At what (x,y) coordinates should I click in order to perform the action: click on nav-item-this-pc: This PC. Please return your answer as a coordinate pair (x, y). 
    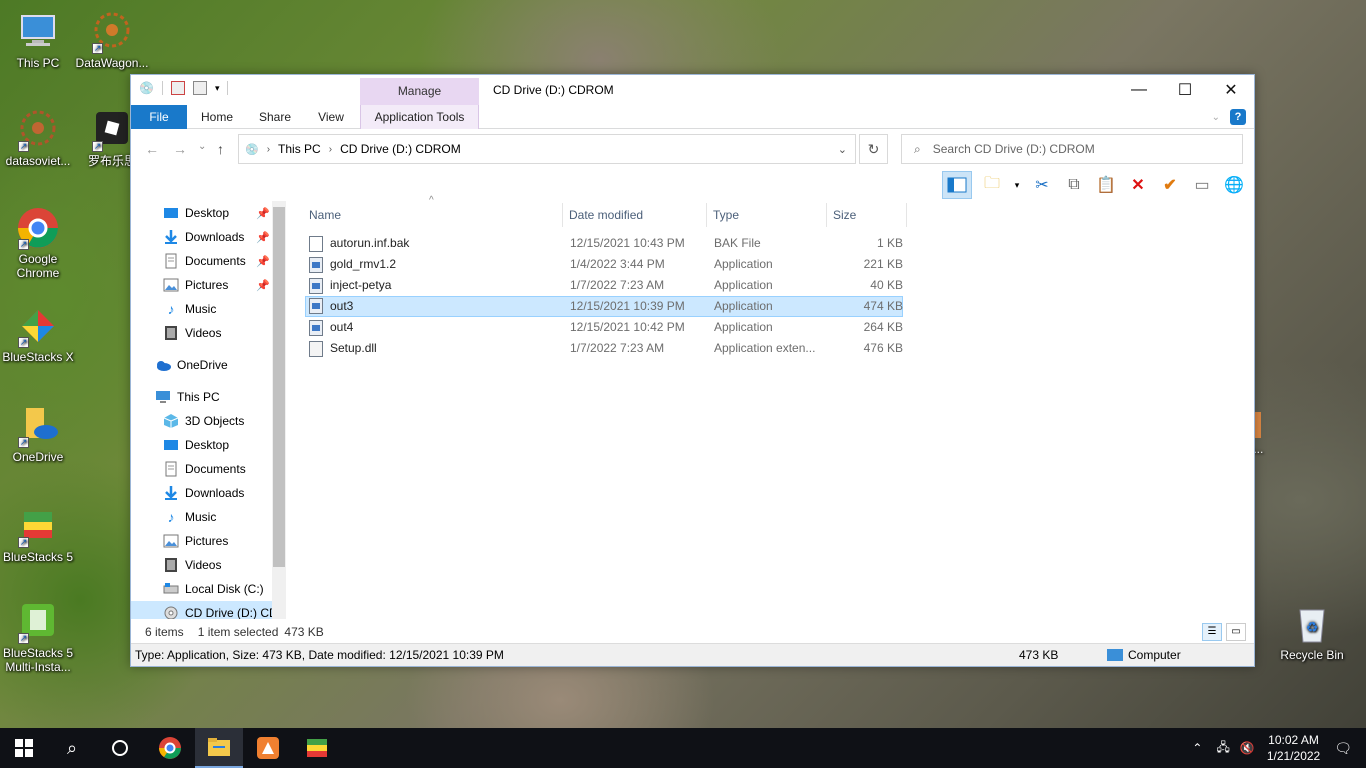
    Looking at the image, I should click on (201, 397).